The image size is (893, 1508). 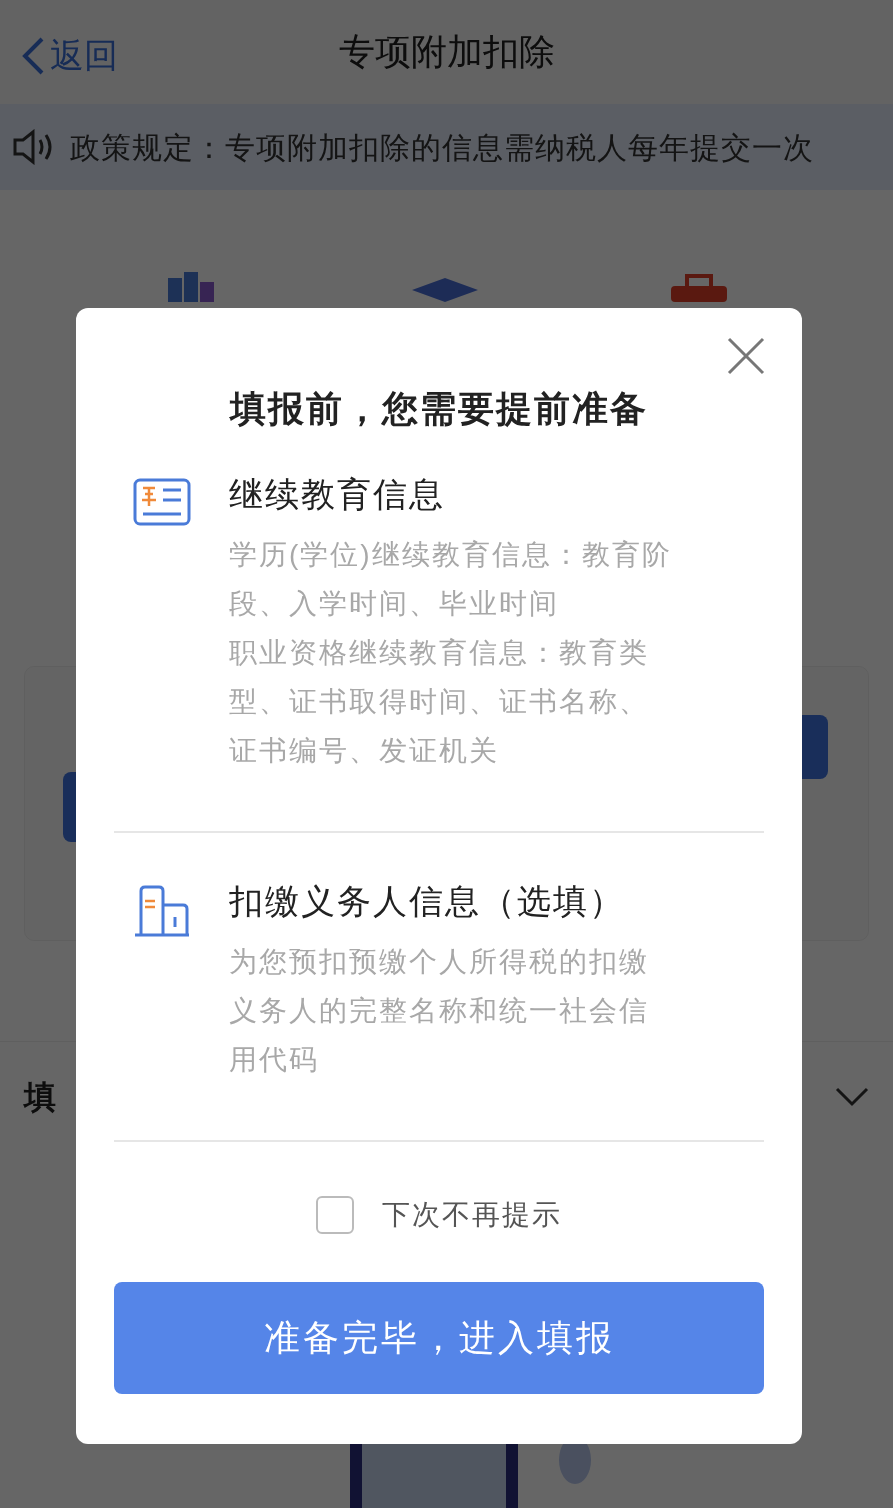 What do you see at coordinates (472, 1215) in the screenshot?
I see `checkbox-label: 下次不再提示` at bounding box center [472, 1215].